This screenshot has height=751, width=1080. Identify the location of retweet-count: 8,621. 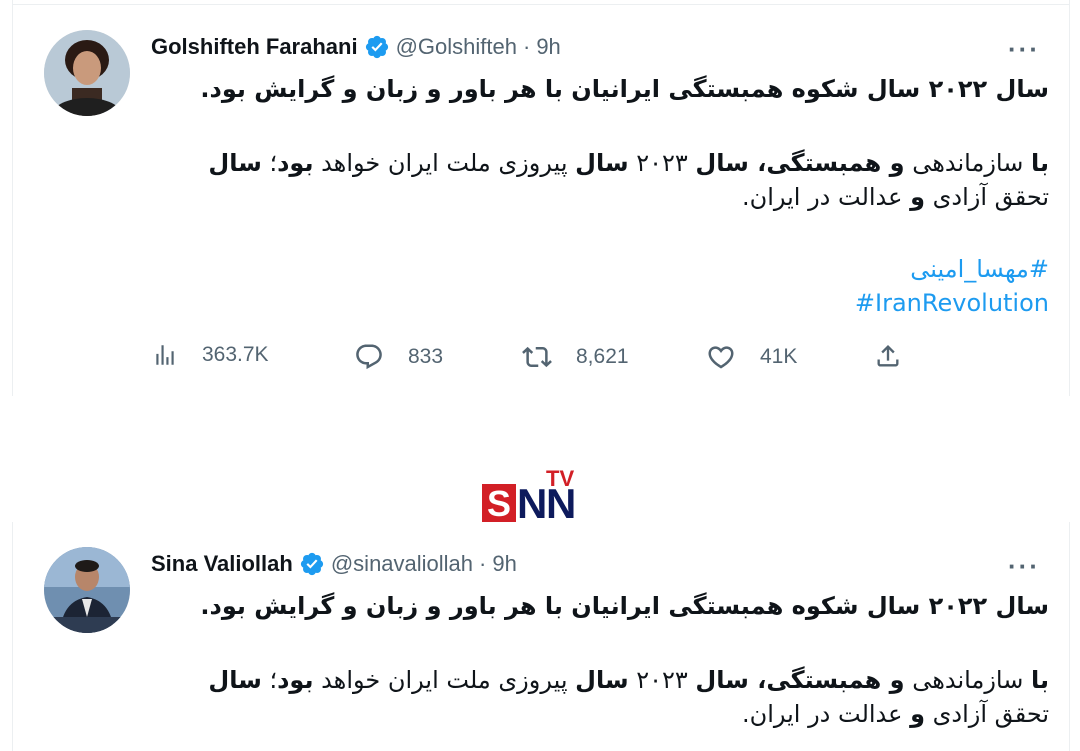
(602, 356).